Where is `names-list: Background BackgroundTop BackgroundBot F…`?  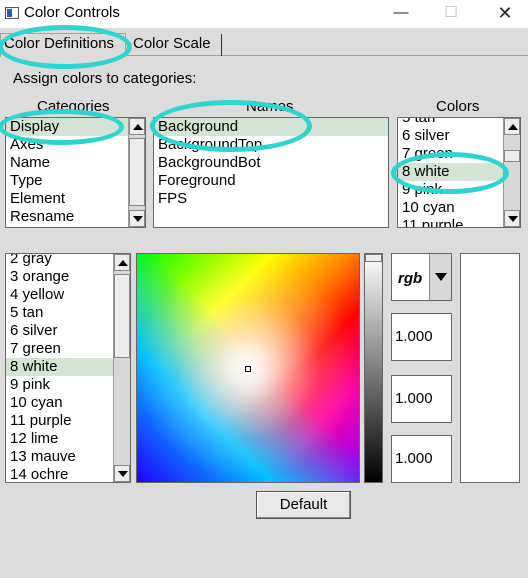 names-list: Background BackgroundTop BackgroundBot F… is located at coordinates (271, 172).